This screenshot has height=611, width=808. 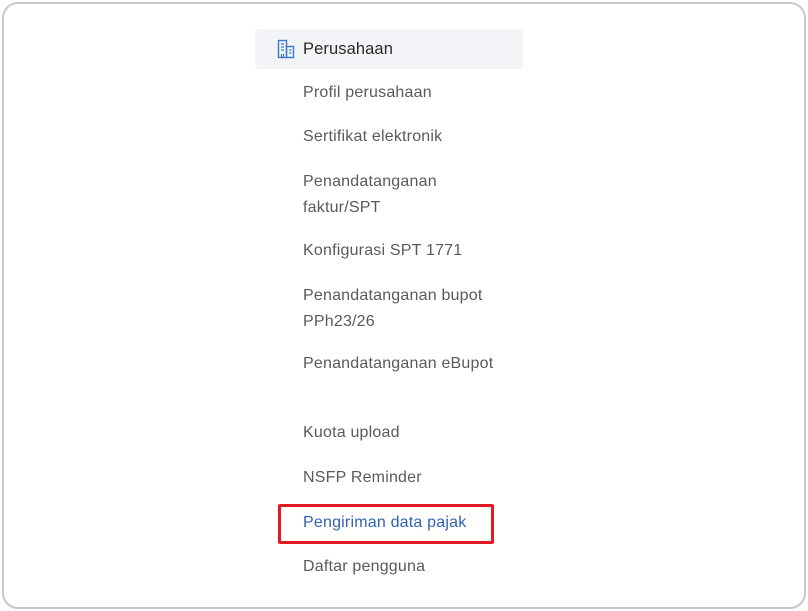 What do you see at coordinates (286, 49) in the screenshot?
I see `building-icon` at bounding box center [286, 49].